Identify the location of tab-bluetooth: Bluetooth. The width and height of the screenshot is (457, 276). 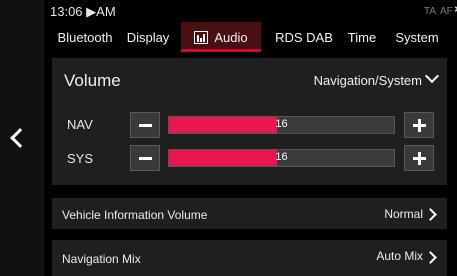
(85, 37).